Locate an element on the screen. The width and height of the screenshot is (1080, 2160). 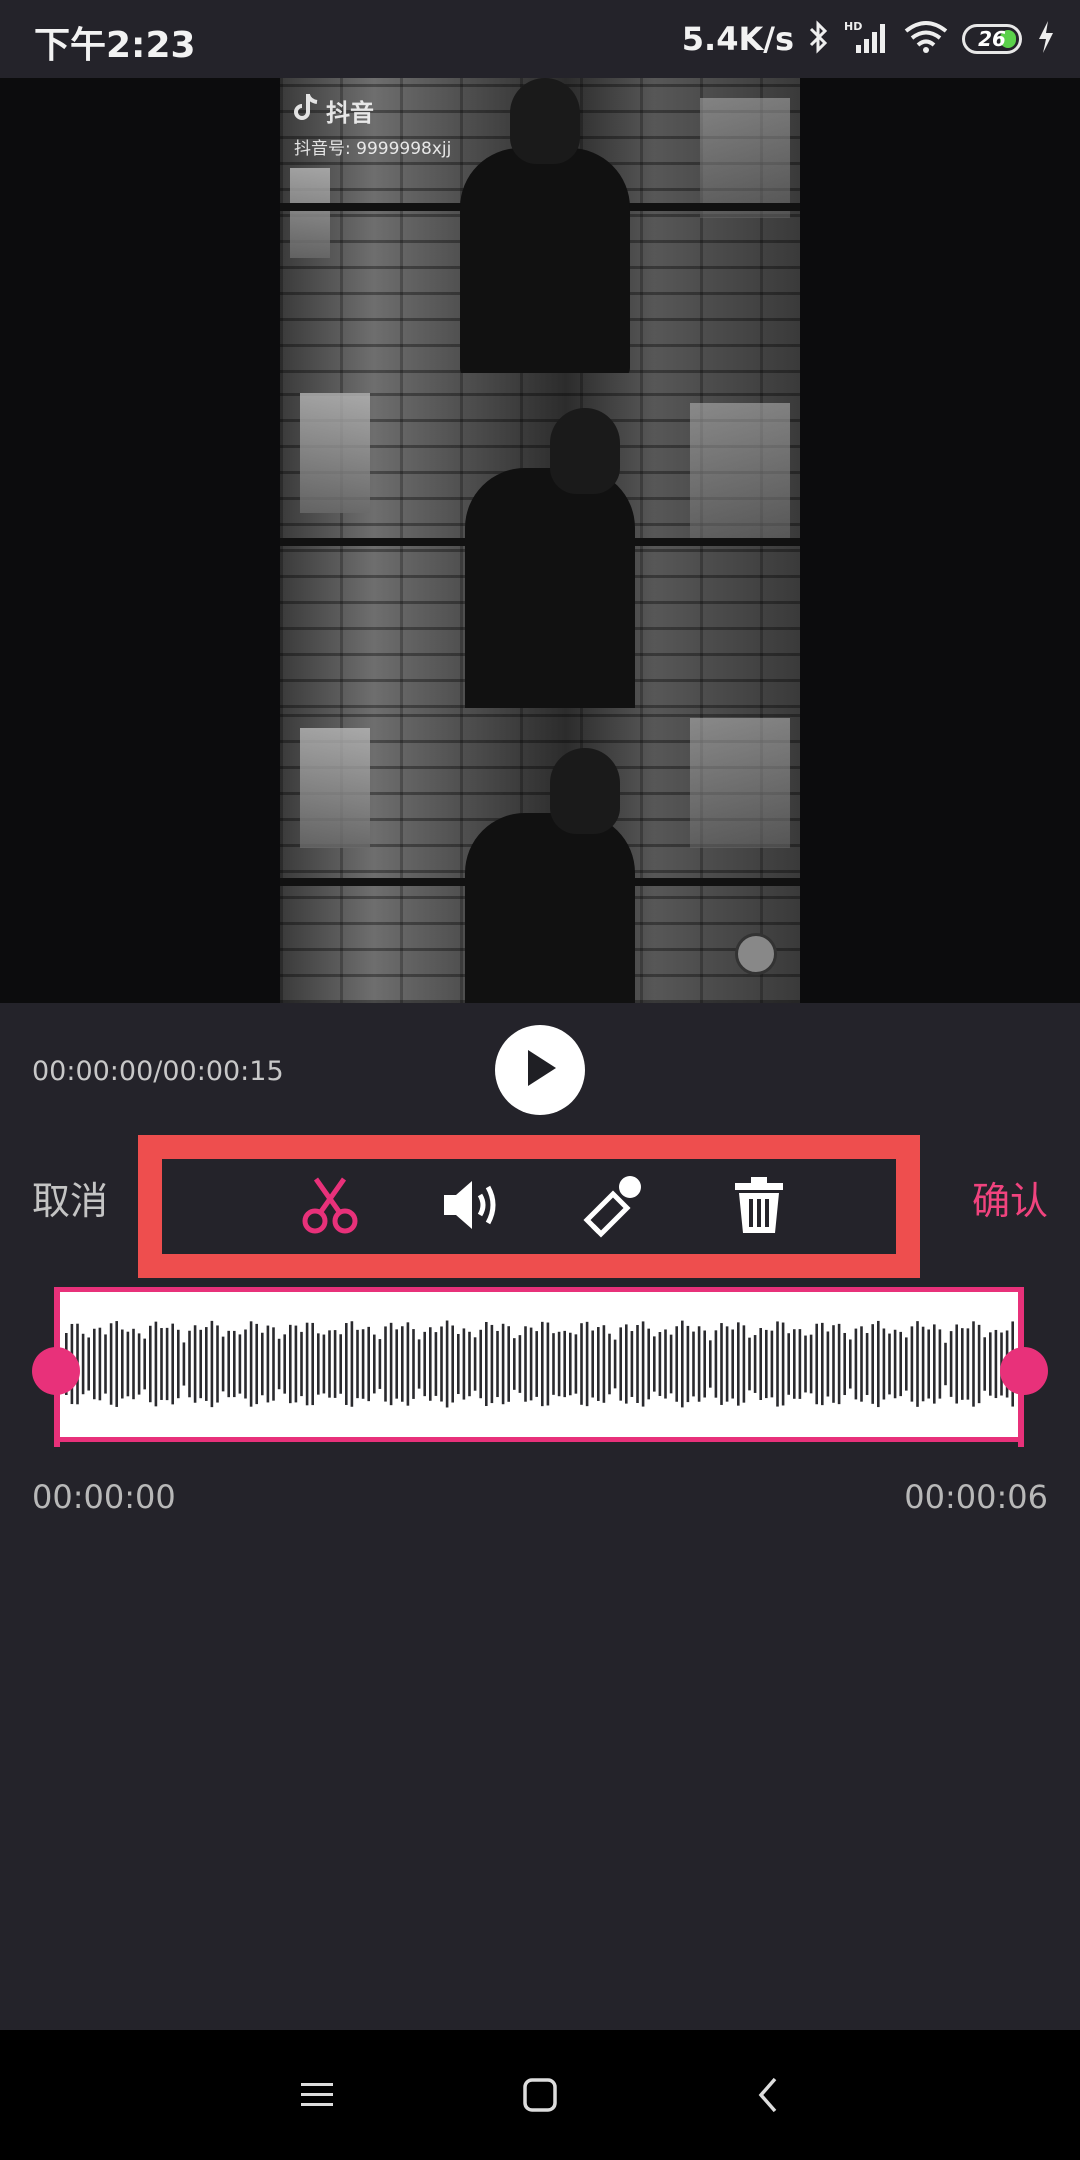
trim-end-time: 00:00:06 is located at coordinates (976, 1497).